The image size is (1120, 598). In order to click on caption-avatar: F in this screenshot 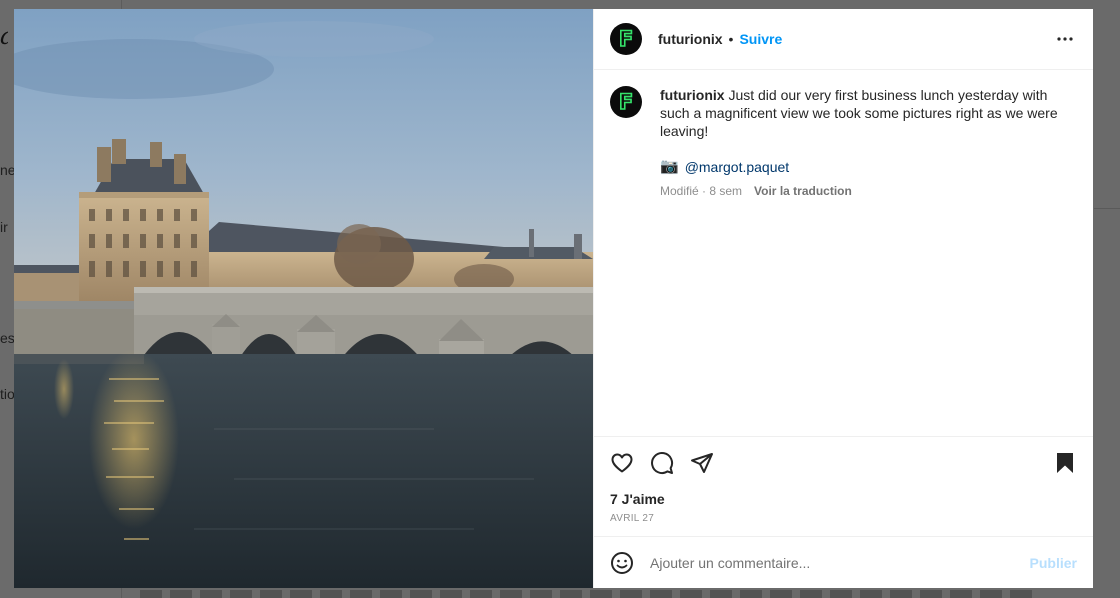, I will do `click(626, 102)`.